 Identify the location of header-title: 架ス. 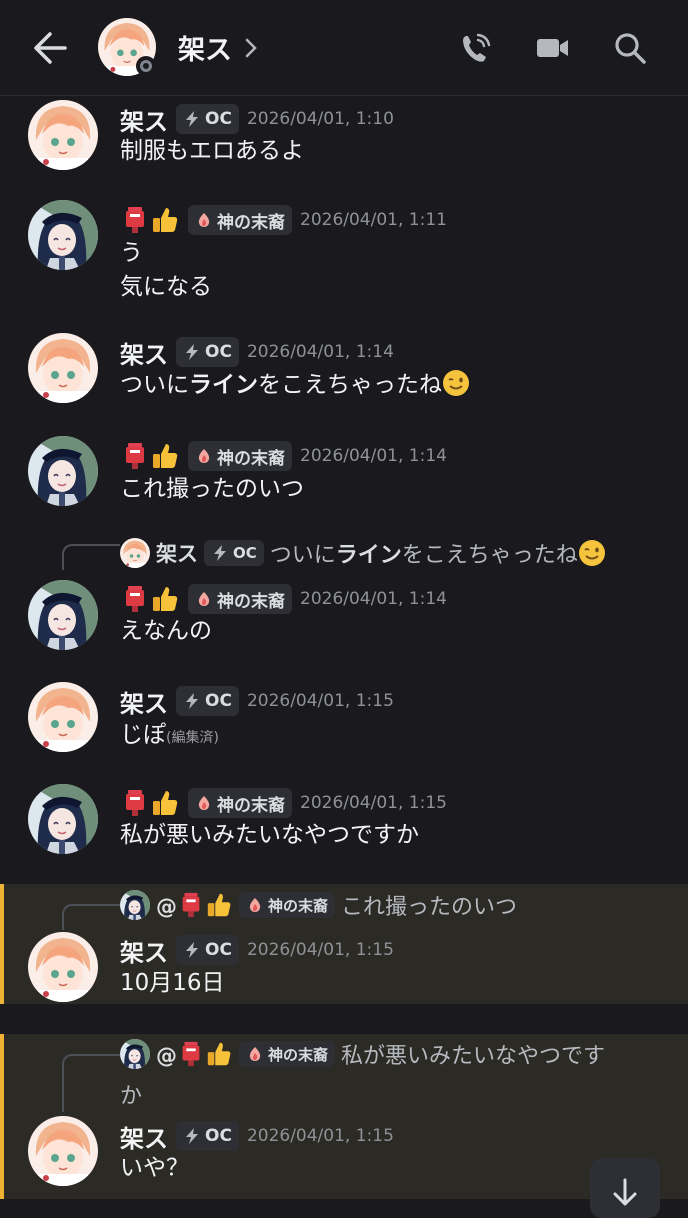
(205, 47).